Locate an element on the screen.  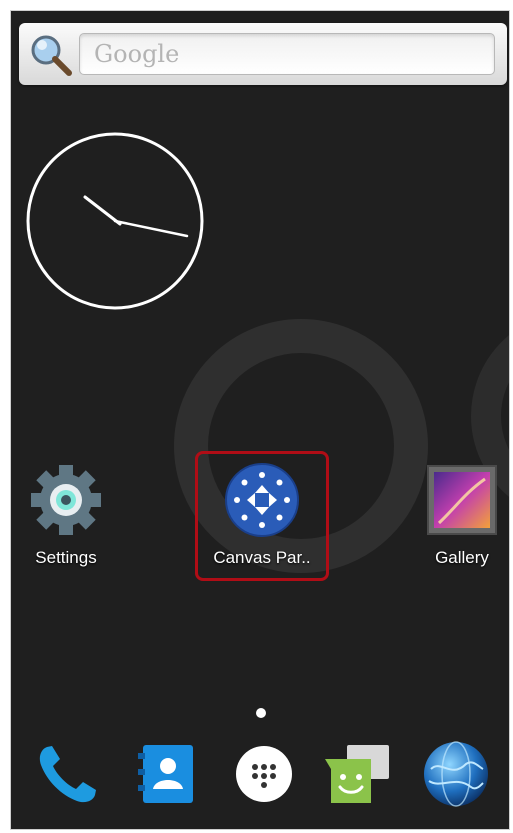
phone-icon is located at coordinates (68, 774).